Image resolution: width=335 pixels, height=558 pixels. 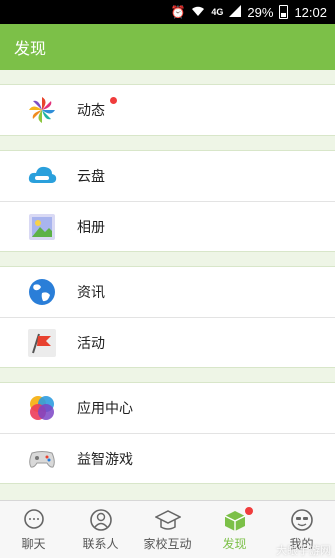 What do you see at coordinates (91, 343) in the screenshot?
I see `list-item-label: 活动` at bounding box center [91, 343].